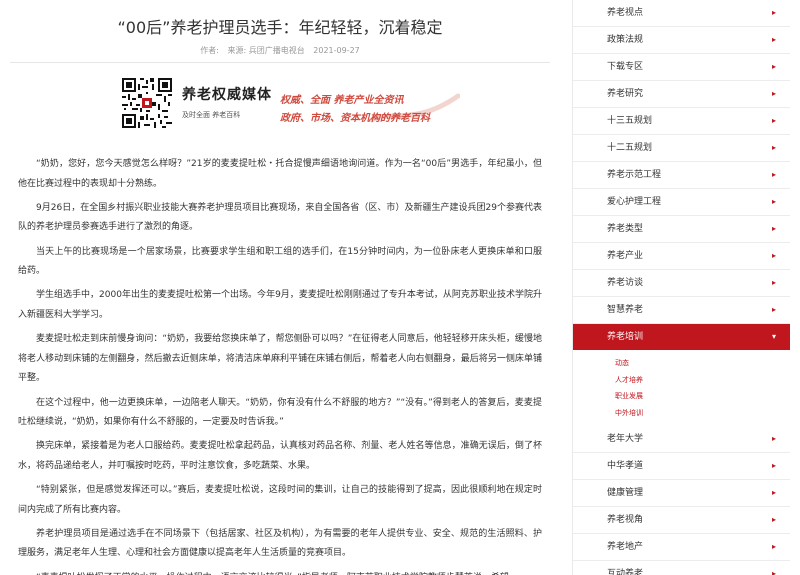  Describe the element at coordinates (634, 175) in the screenshot. I see `sidebar-item-label: 养老示范工程` at that location.